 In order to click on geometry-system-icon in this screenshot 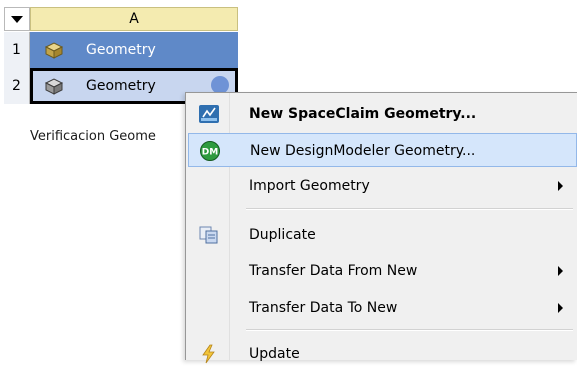, I will do `click(54, 50)`.